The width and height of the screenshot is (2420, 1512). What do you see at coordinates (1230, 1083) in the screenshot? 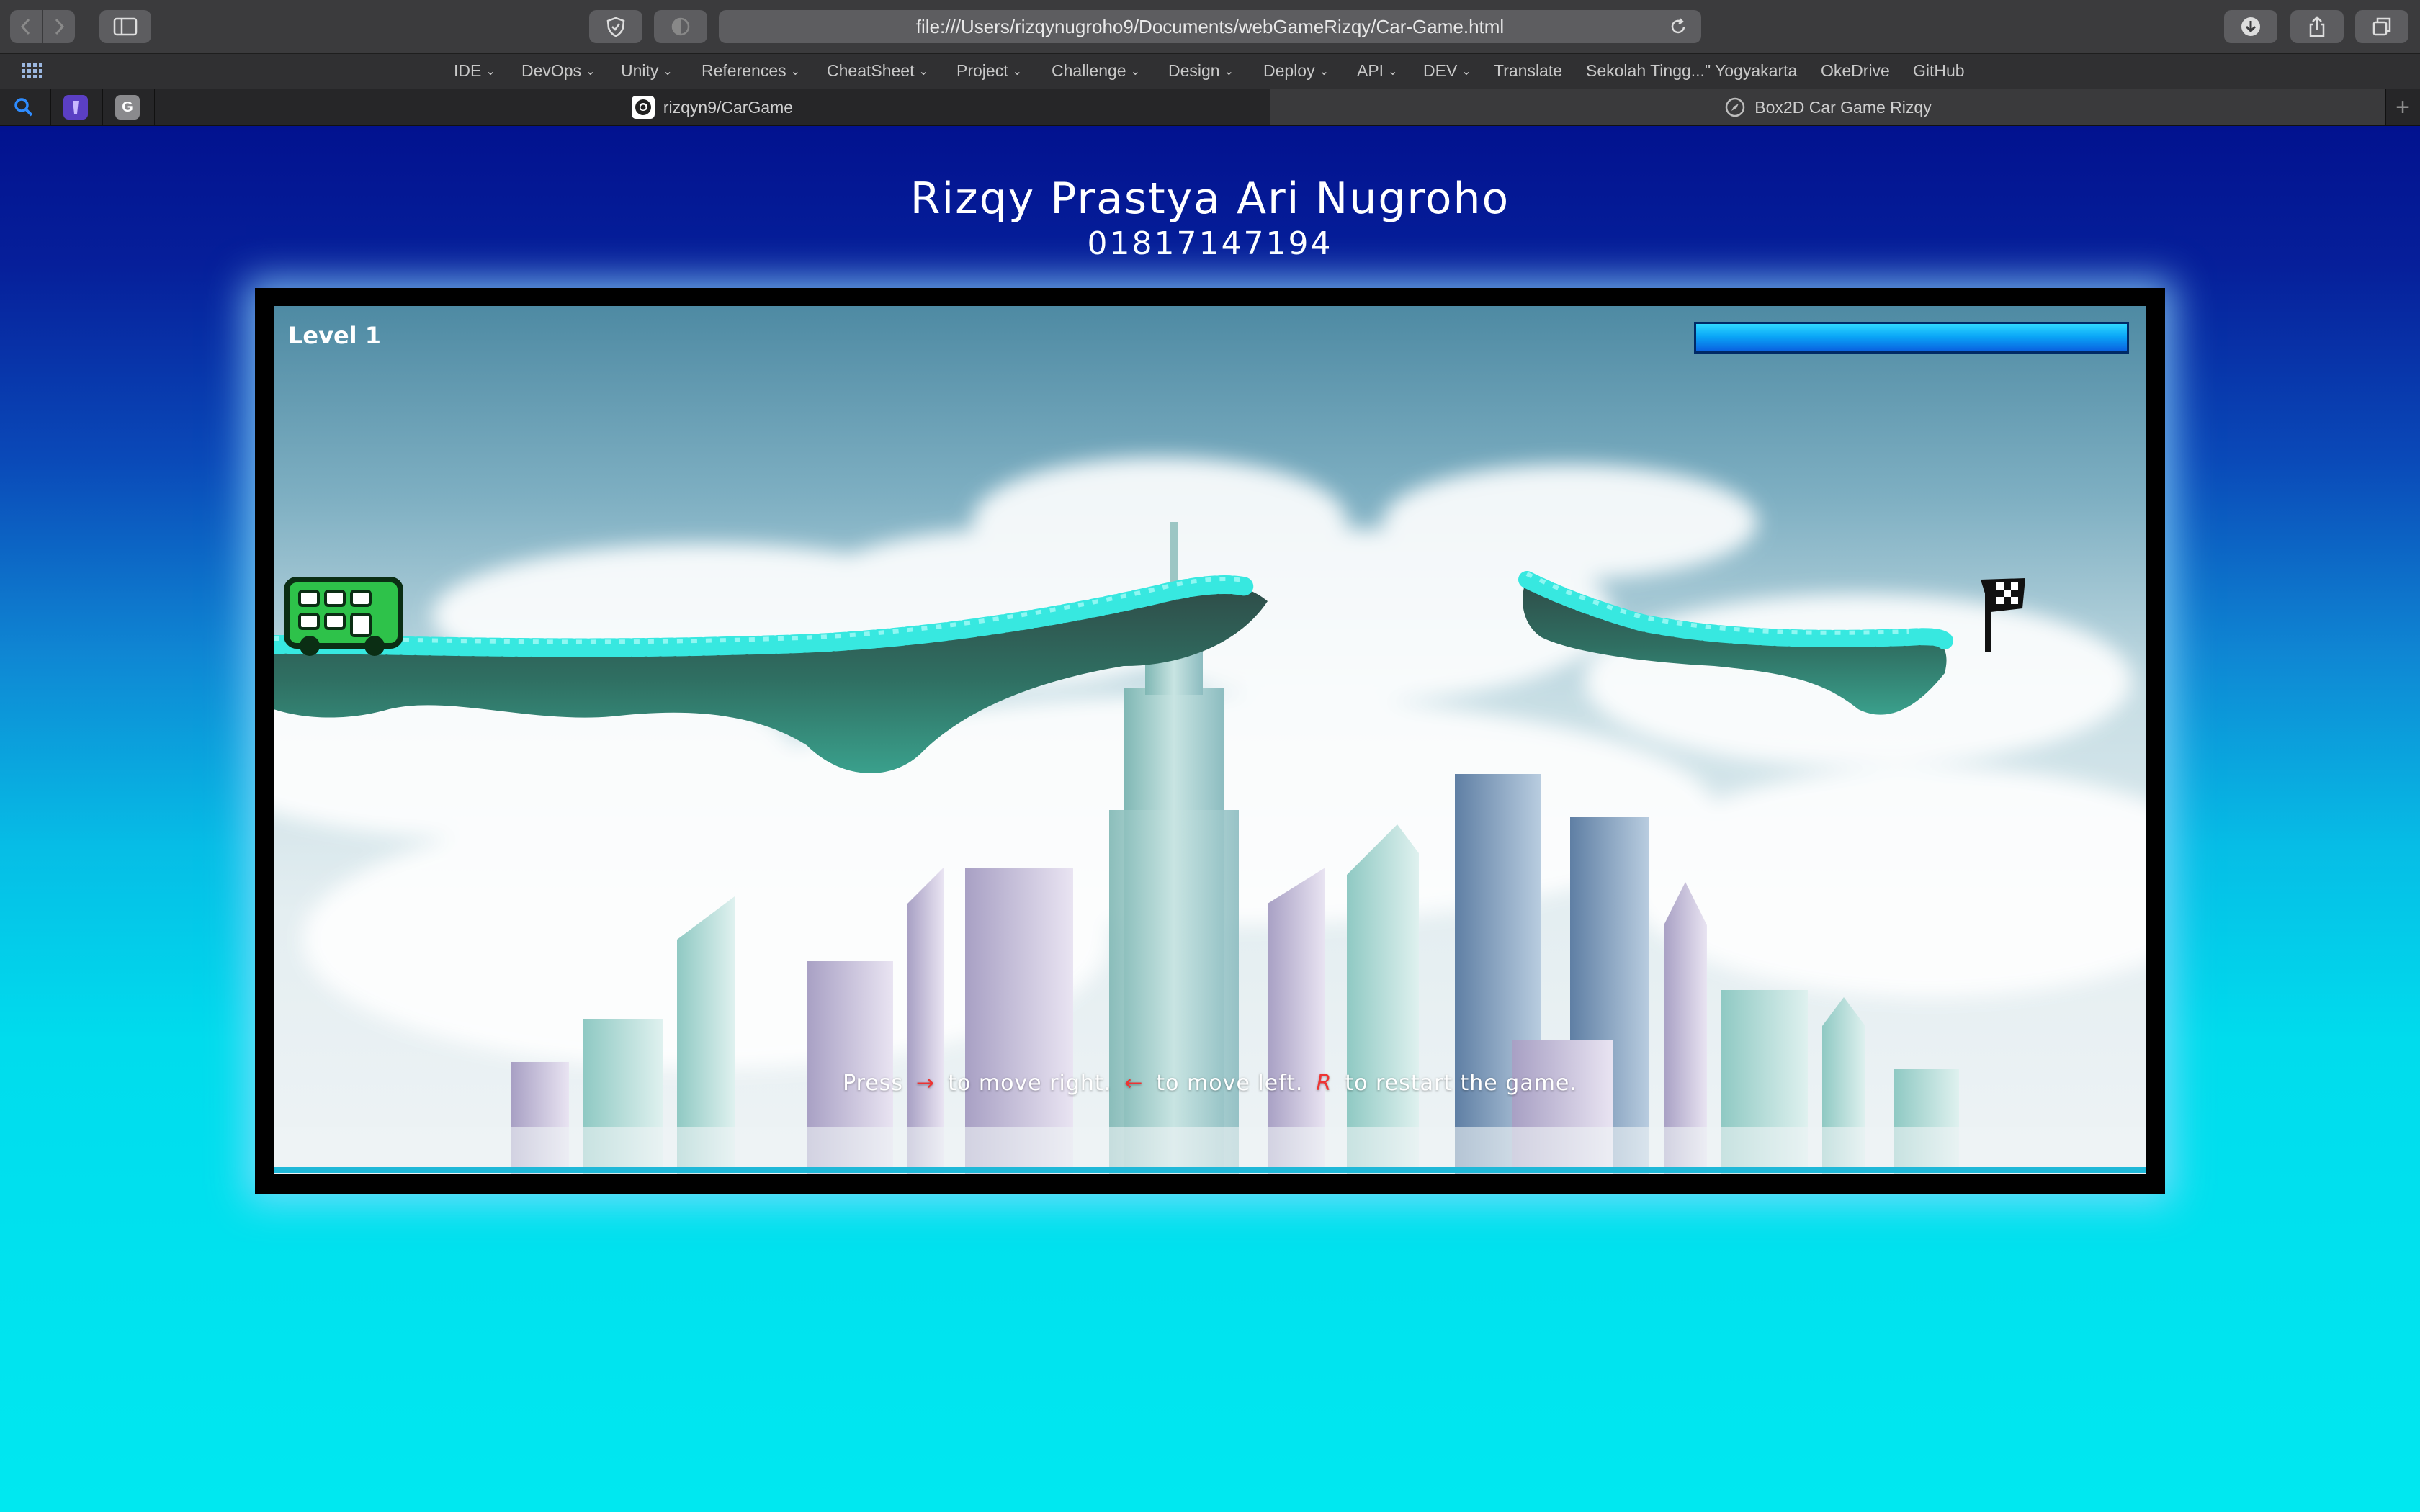
I see `instruction-left: to move left.` at bounding box center [1230, 1083].